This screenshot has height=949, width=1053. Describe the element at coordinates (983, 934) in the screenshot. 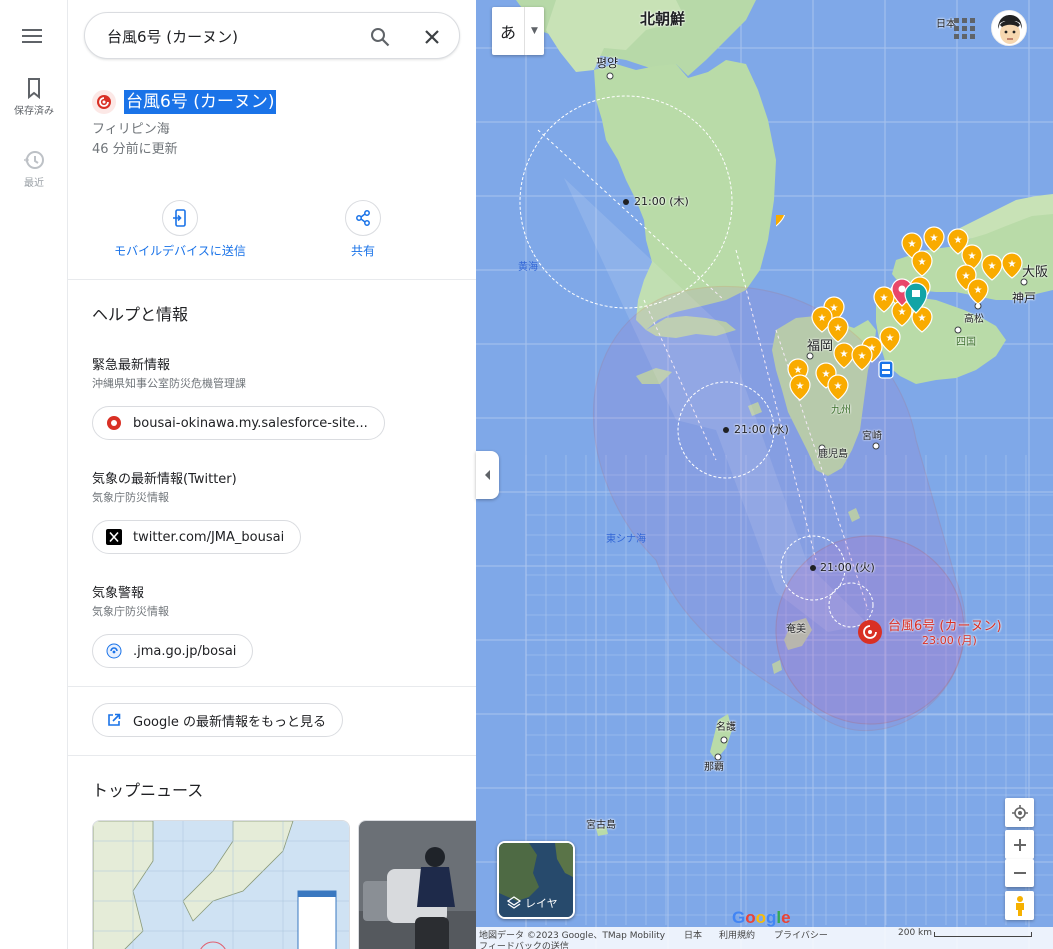

I see `scale-bar` at that location.